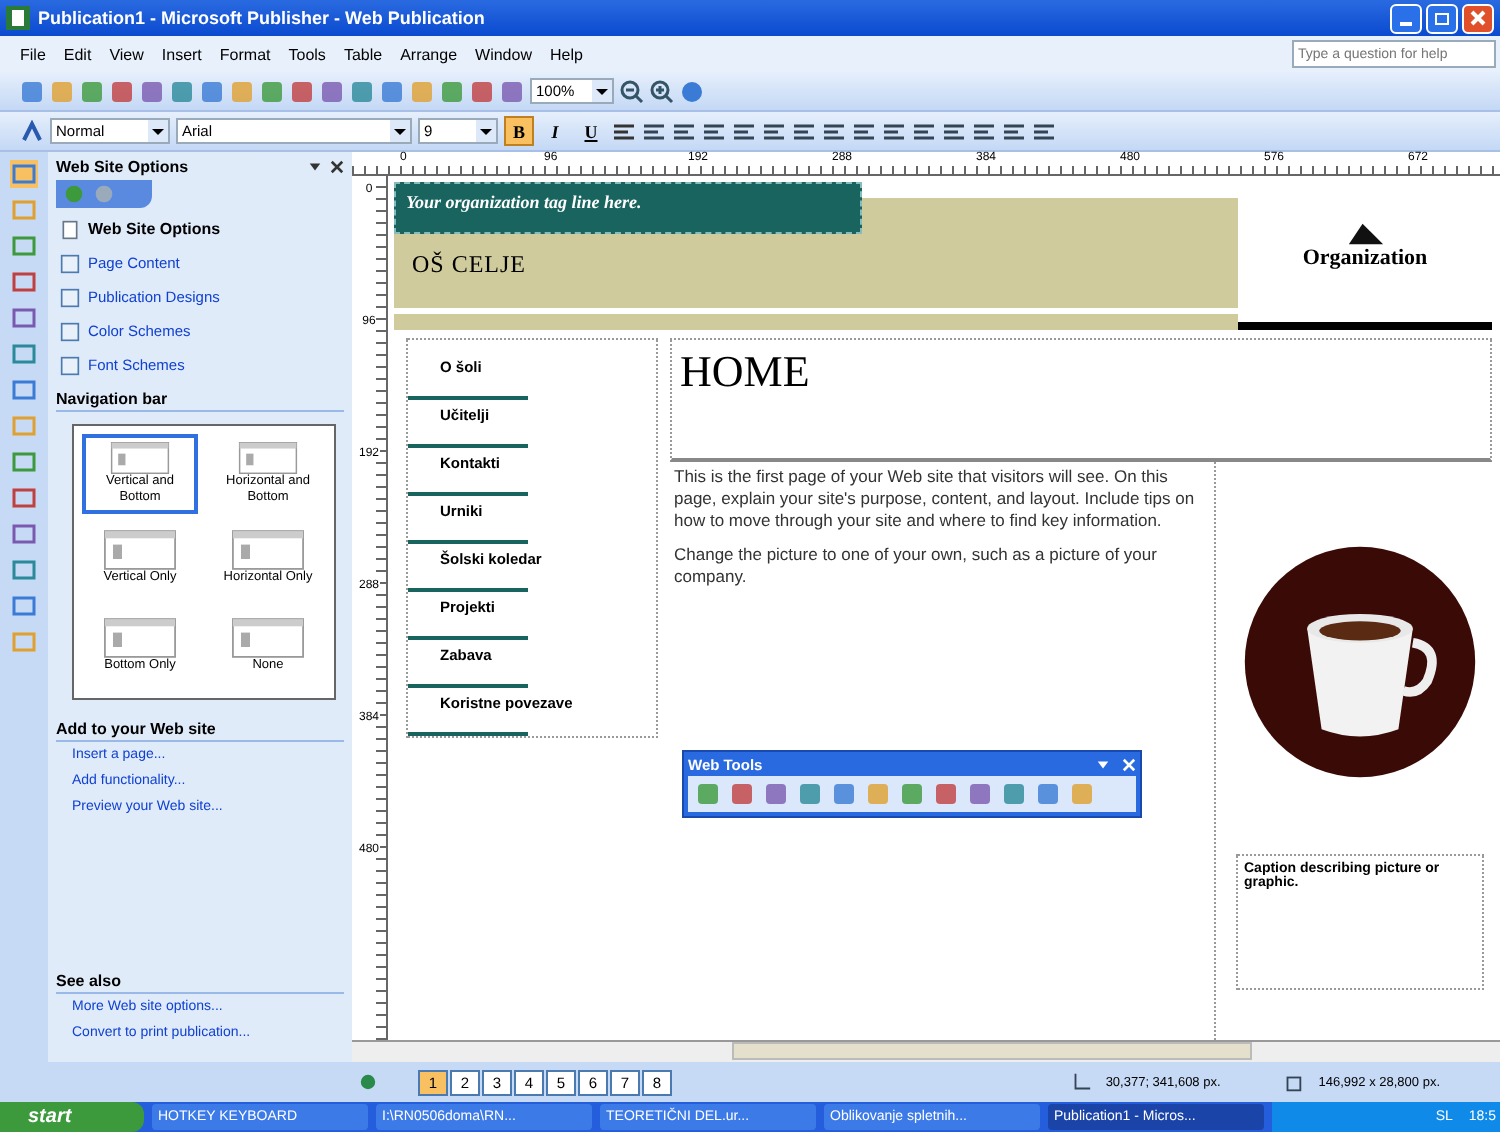  I want to click on position-icon, so click(1080, 1082).